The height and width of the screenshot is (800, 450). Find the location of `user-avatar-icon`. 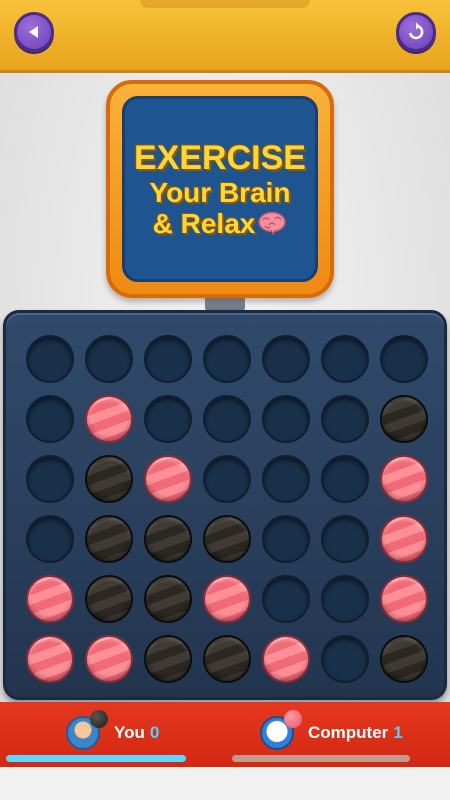

user-avatar-icon is located at coordinates (87, 730).